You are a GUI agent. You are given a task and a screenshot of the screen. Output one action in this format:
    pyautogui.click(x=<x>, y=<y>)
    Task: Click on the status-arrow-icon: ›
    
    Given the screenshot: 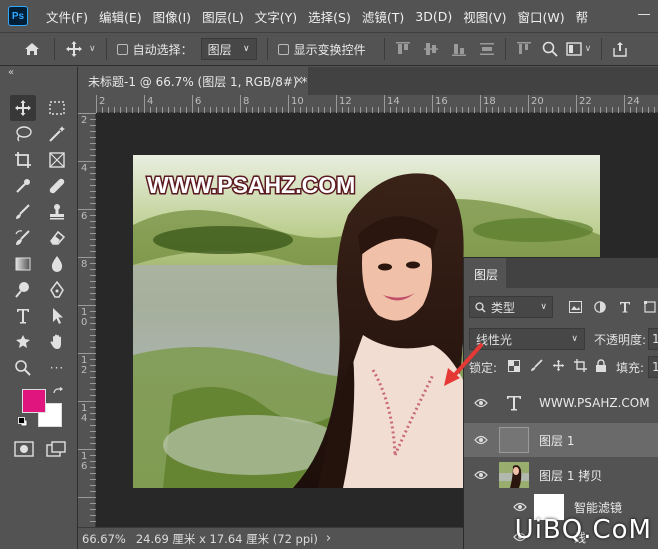 What is the action you would take?
    pyautogui.click(x=328, y=538)
    